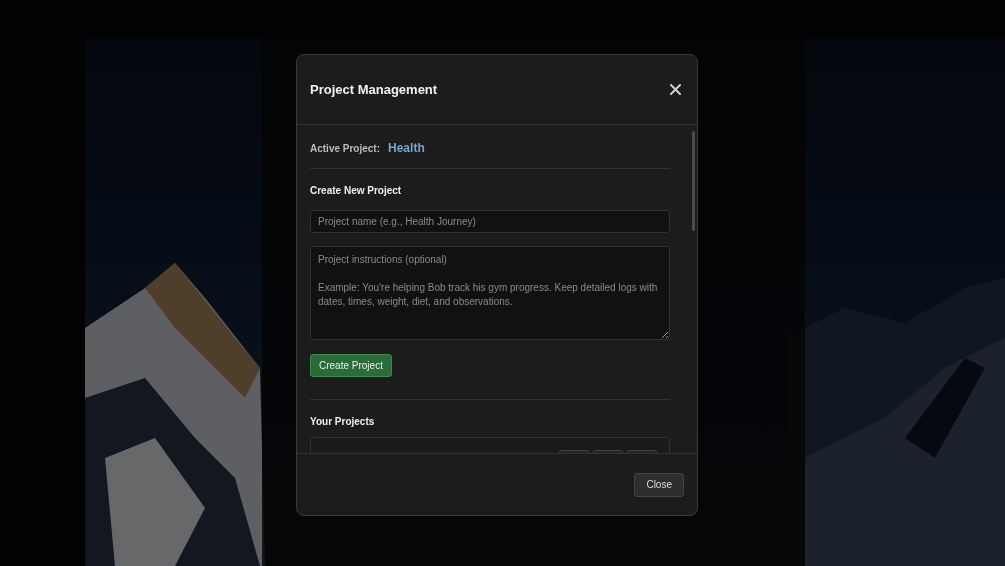  What do you see at coordinates (675, 89) in the screenshot?
I see `close-icon` at bounding box center [675, 89].